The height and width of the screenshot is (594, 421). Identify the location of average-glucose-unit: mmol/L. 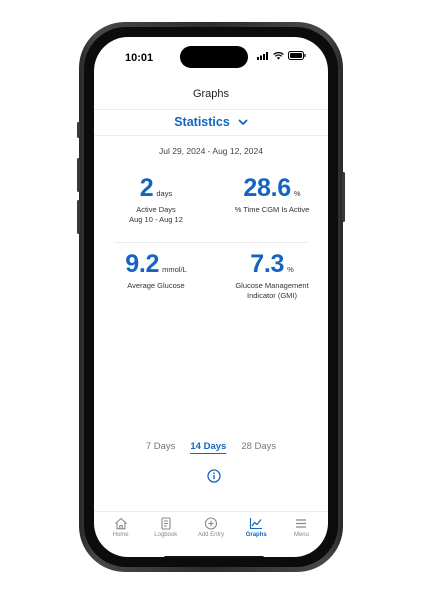
(174, 269).